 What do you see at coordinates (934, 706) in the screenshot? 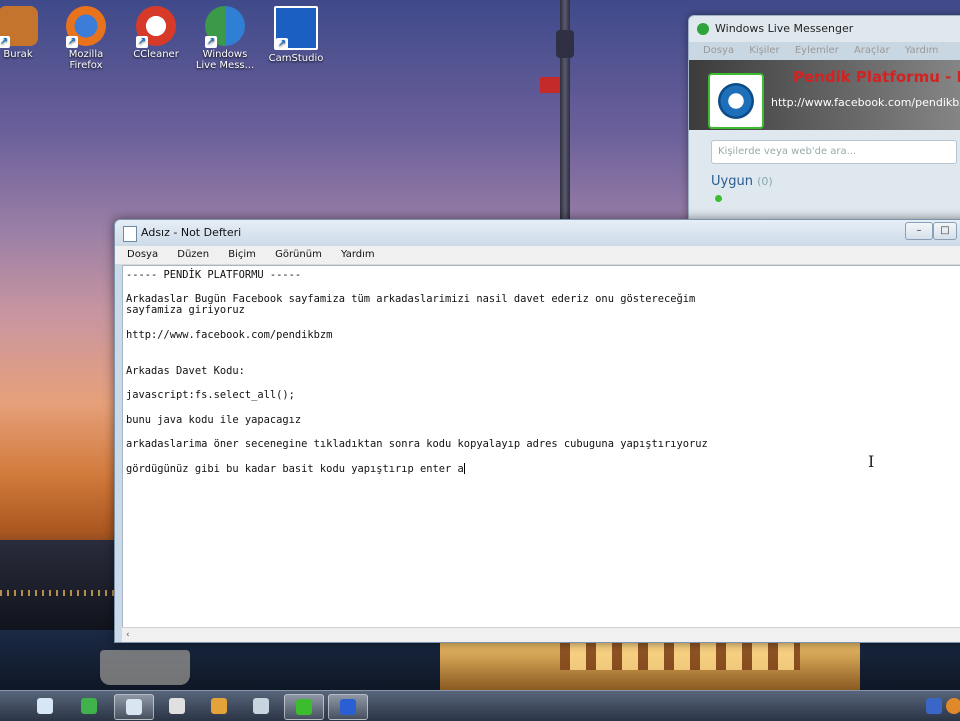
I see `tray-network-icon` at bounding box center [934, 706].